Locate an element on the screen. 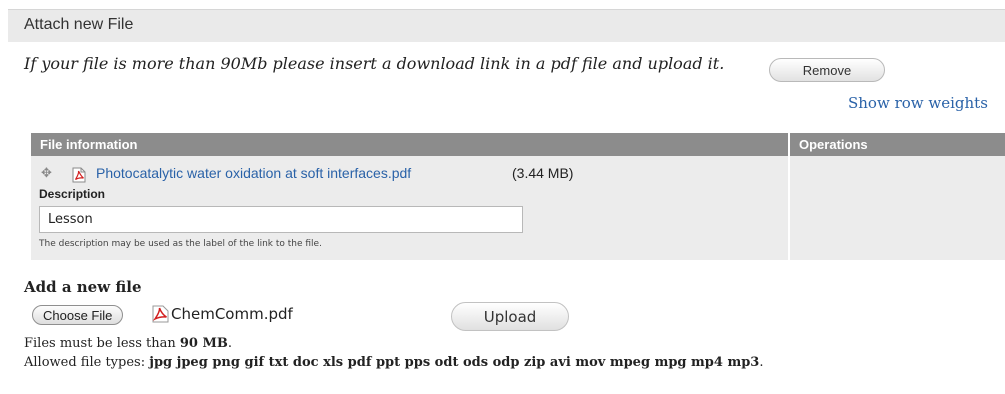 This screenshot has height=394, width=1005. fieldset-header: Attach new File is located at coordinates (506, 25).